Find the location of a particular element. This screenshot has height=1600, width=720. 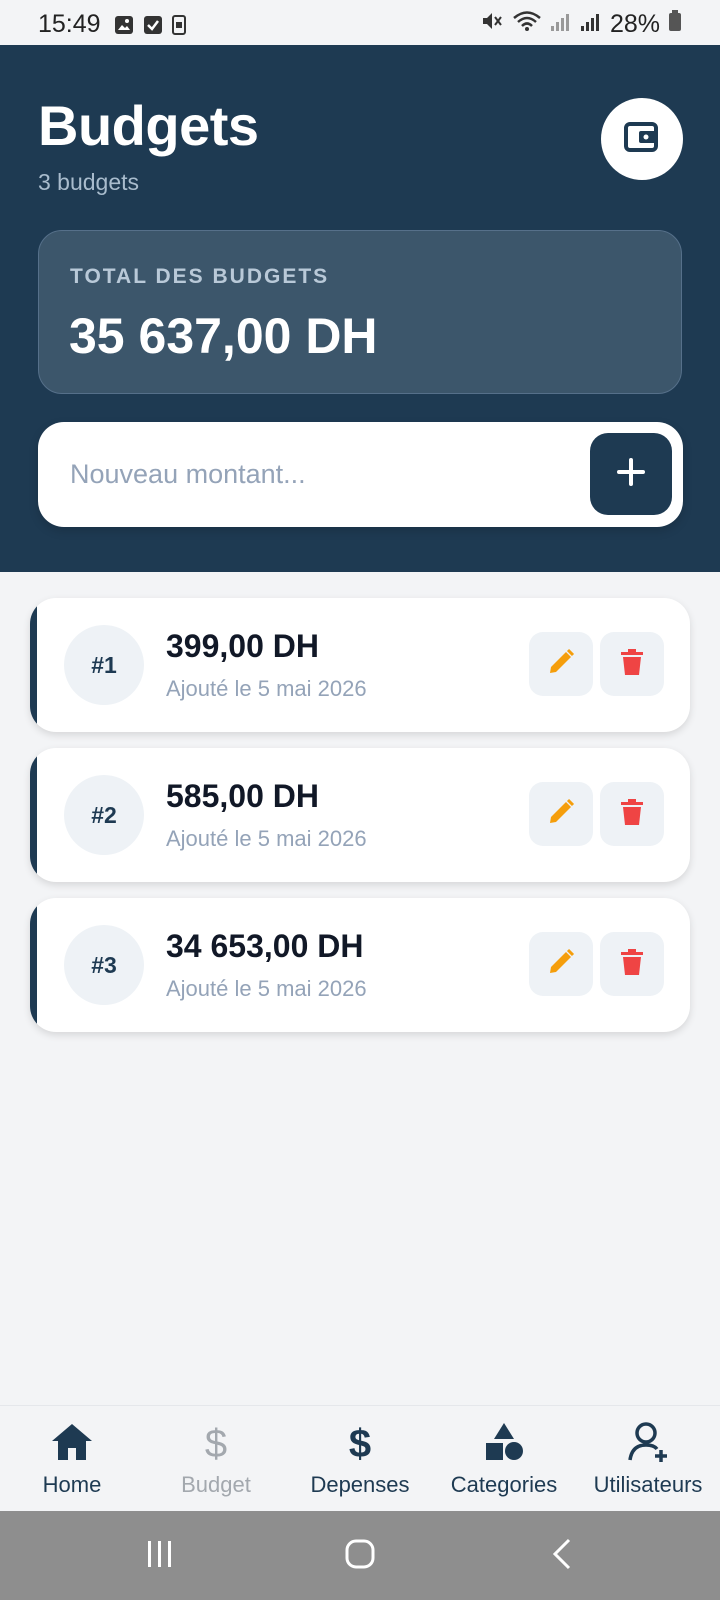

user-add-icon is located at coordinates (648, 1442).